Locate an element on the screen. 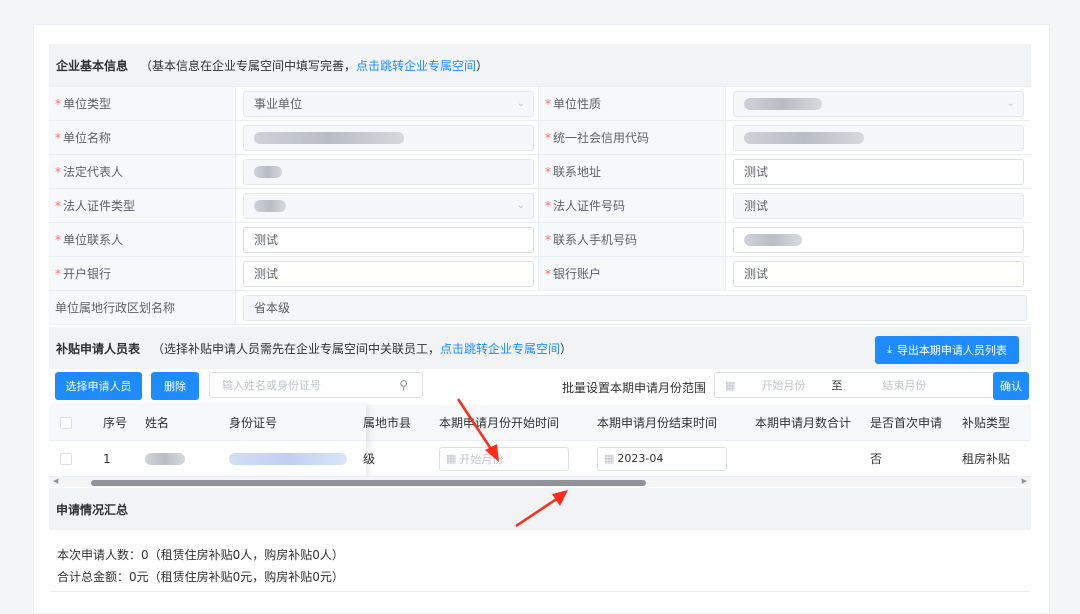 The image size is (1080, 614). field-label-region: 单位属地行政区划名称 is located at coordinates (142, 307).